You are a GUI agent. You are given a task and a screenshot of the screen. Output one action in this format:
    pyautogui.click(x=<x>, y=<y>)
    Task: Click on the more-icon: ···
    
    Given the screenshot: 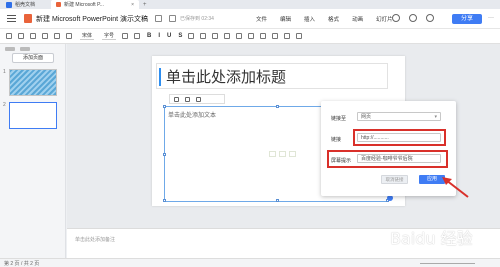 What is the action you would take?
    pyautogui.click(x=491, y=18)
    